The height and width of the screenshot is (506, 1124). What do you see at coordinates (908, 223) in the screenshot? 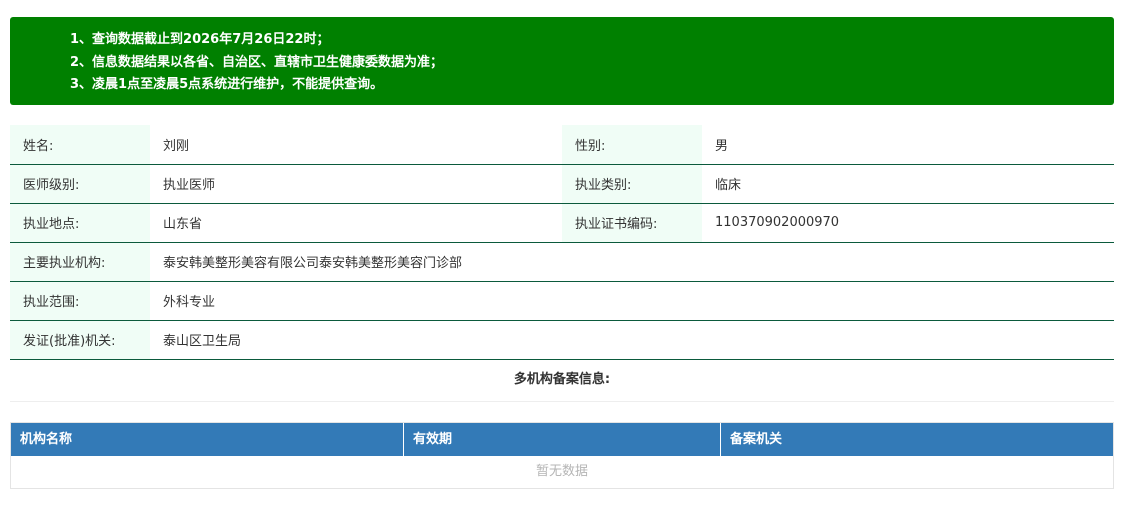
I see `cert-value: 110370902000970` at bounding box center [908, 223].